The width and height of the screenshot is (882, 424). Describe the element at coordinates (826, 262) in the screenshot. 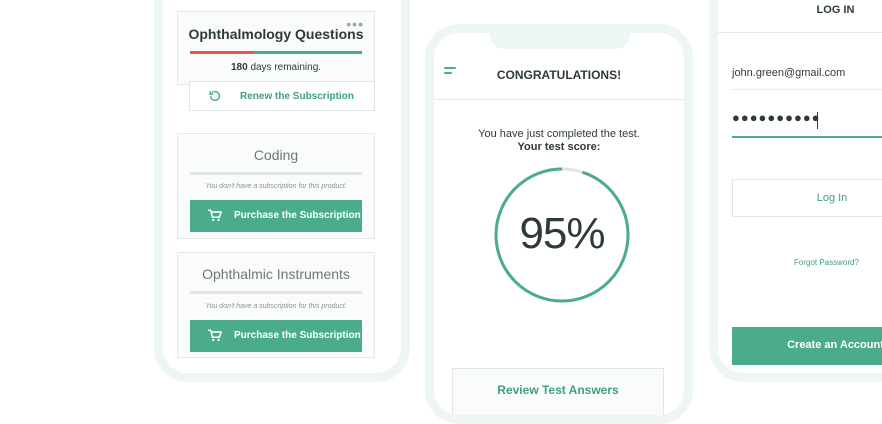

I see `forgot-password-link: Forgot Password?` at that location.